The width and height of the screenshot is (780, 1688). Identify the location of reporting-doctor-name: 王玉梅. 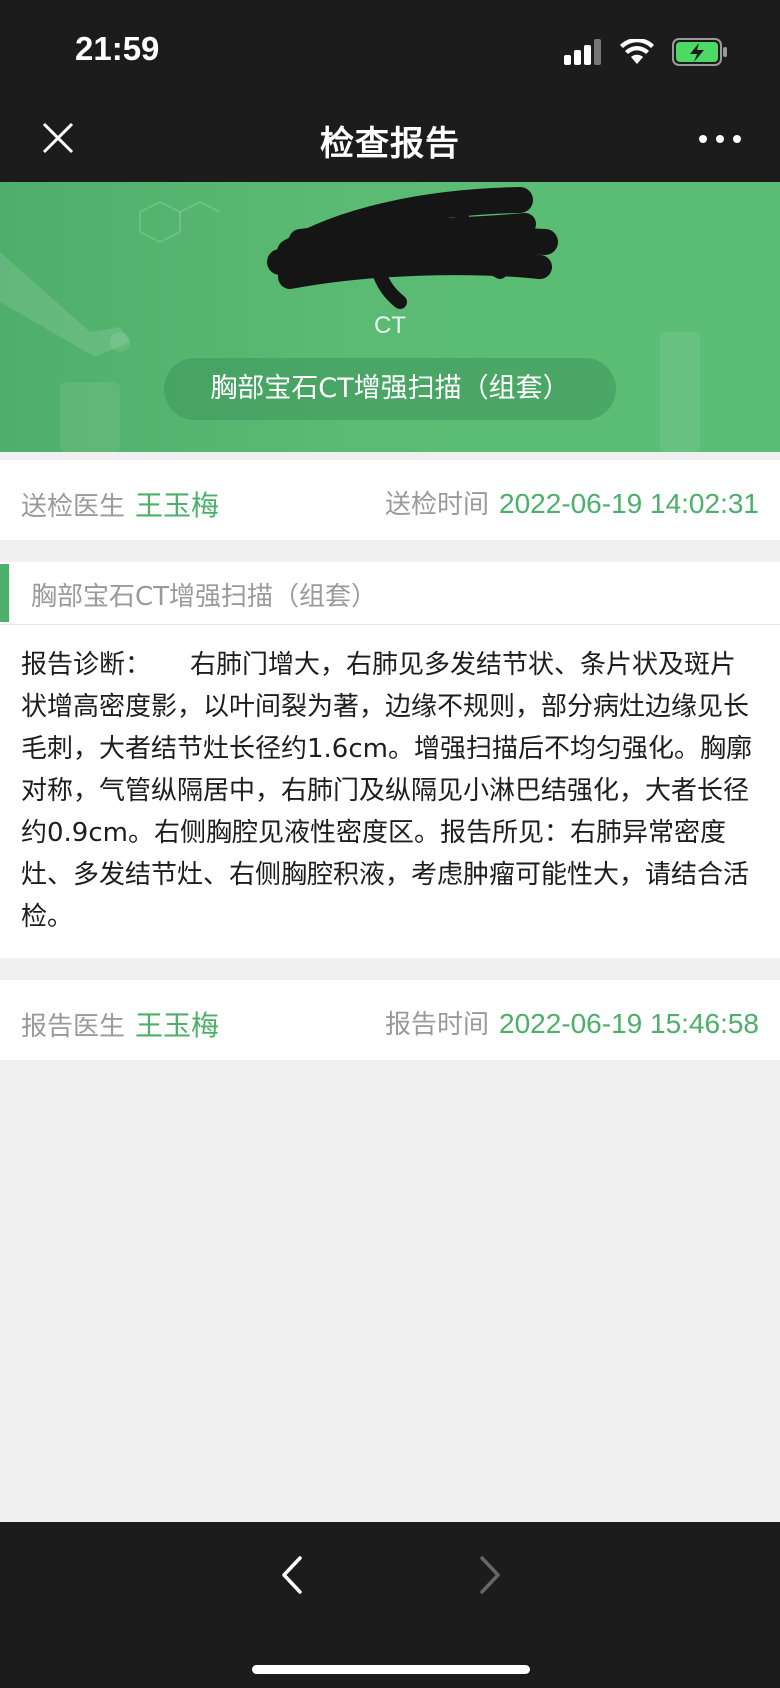
(177, 1025).